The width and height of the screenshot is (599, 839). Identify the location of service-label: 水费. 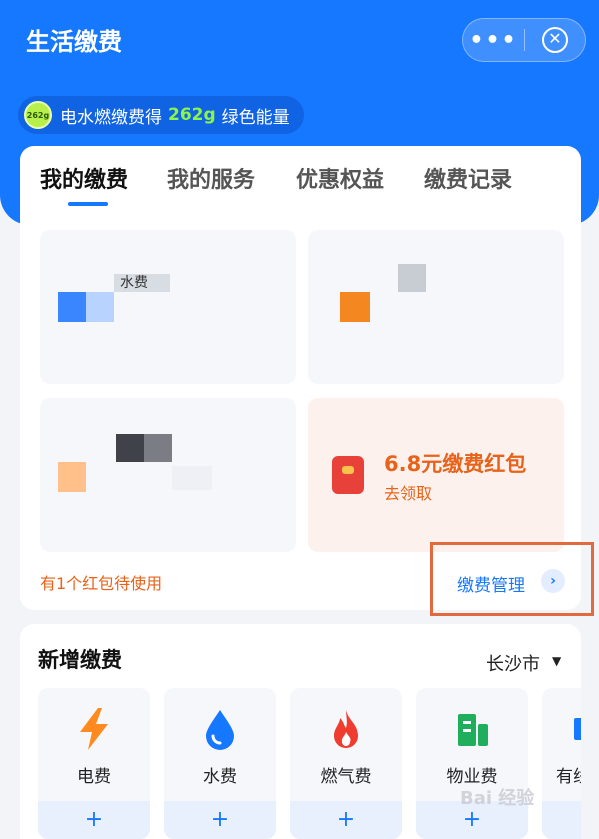
(220, 777).